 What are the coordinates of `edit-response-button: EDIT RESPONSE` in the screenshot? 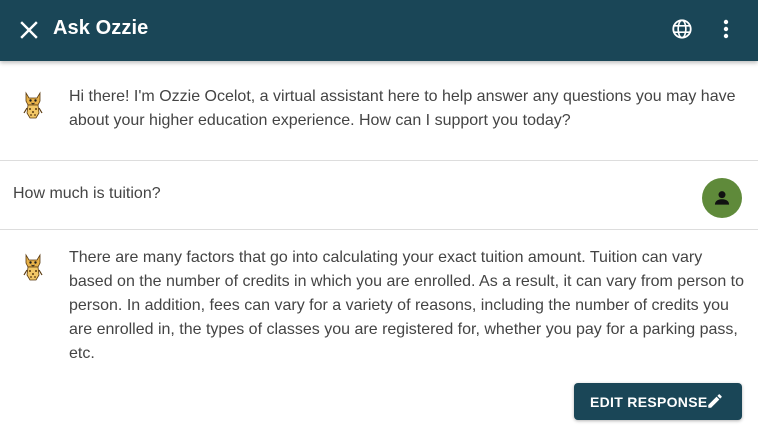 It's located at (658, 401).